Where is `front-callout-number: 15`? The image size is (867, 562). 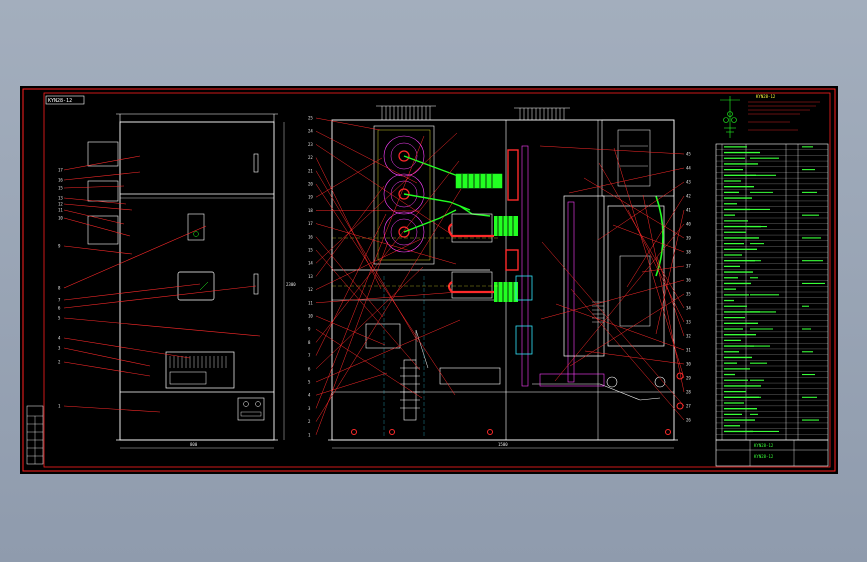 front-callout-number: 15 is located at coordinates (60, 188).